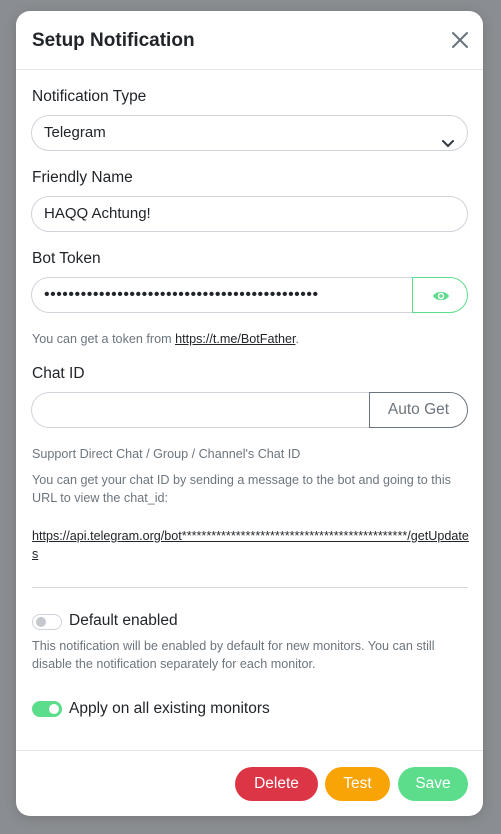  What do you see at coordinates (169, 708) in the screenshot?
I see `apply-existing-label: Apply on all existing monitors` at bounding box center [169, 708].